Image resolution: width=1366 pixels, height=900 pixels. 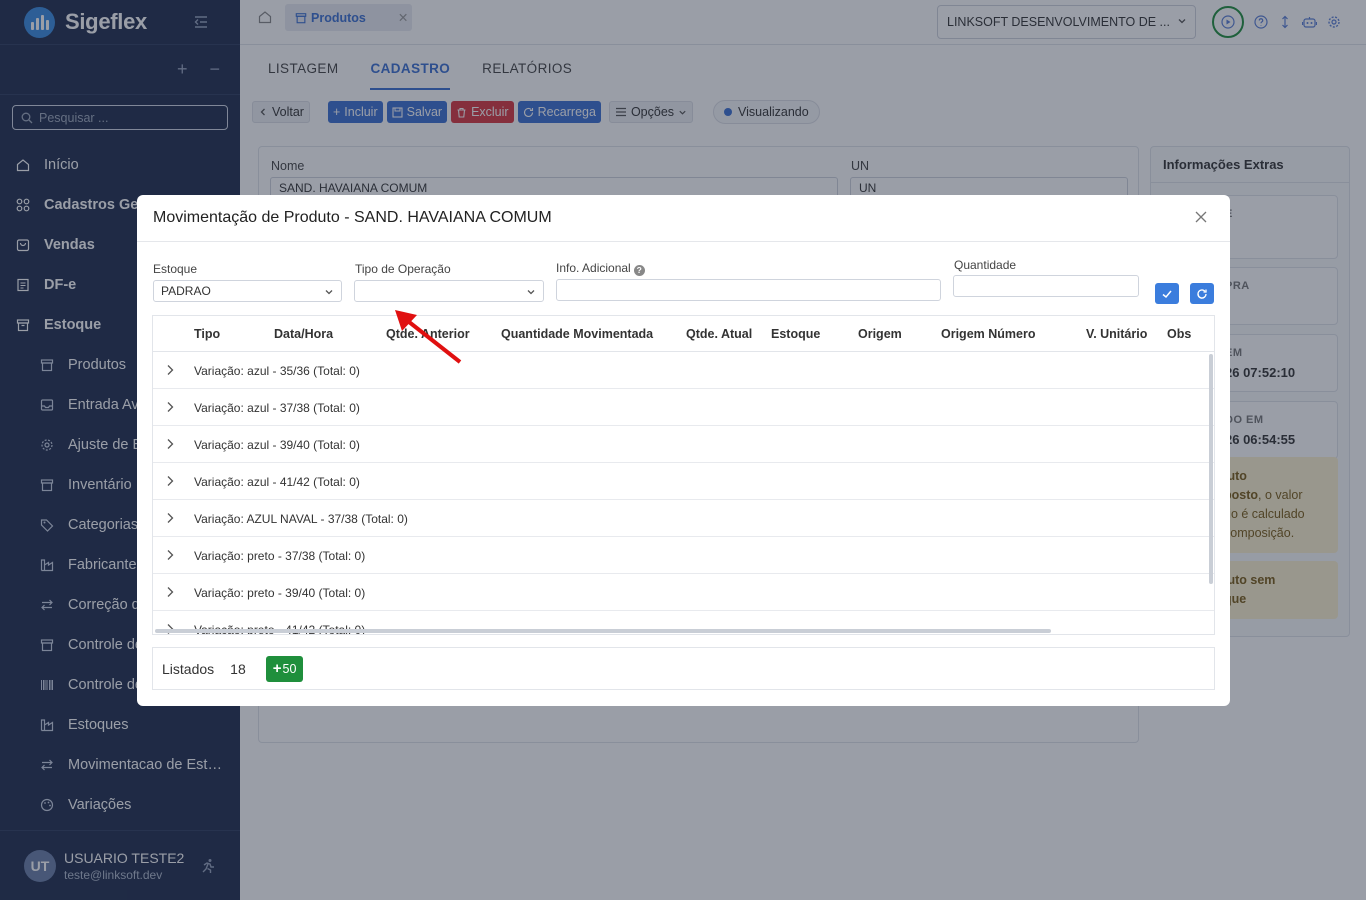 I want to click on col-estoque: Estoque, so click(x=795, y=334).